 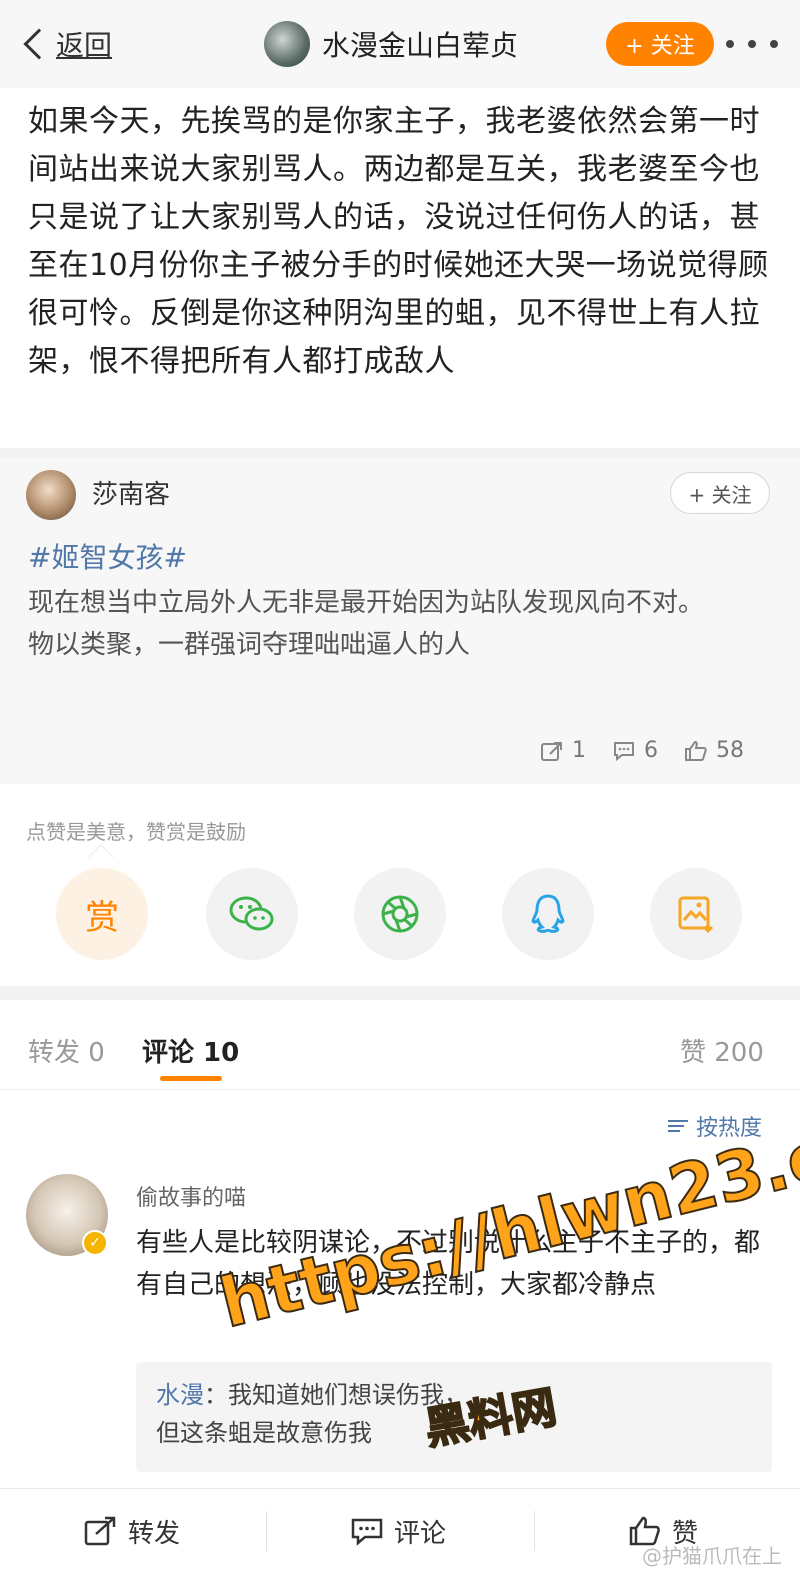 I want to click on share-qq-button, so click(x=548, y=914).